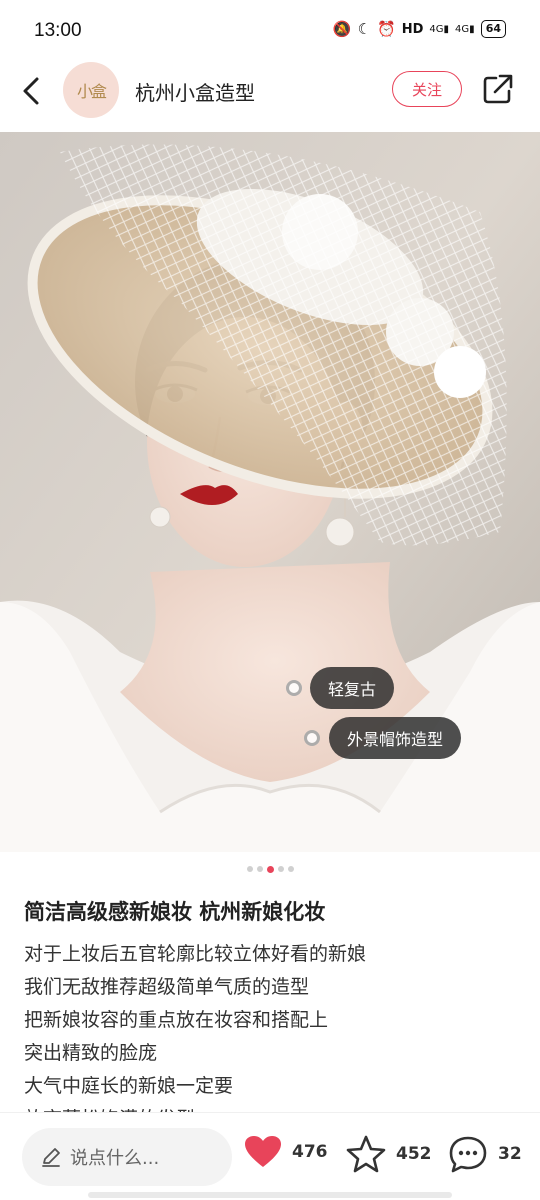 This screenshot has height=1200, width=540. I want to click on comment-count: 32, so click(510, 1154).